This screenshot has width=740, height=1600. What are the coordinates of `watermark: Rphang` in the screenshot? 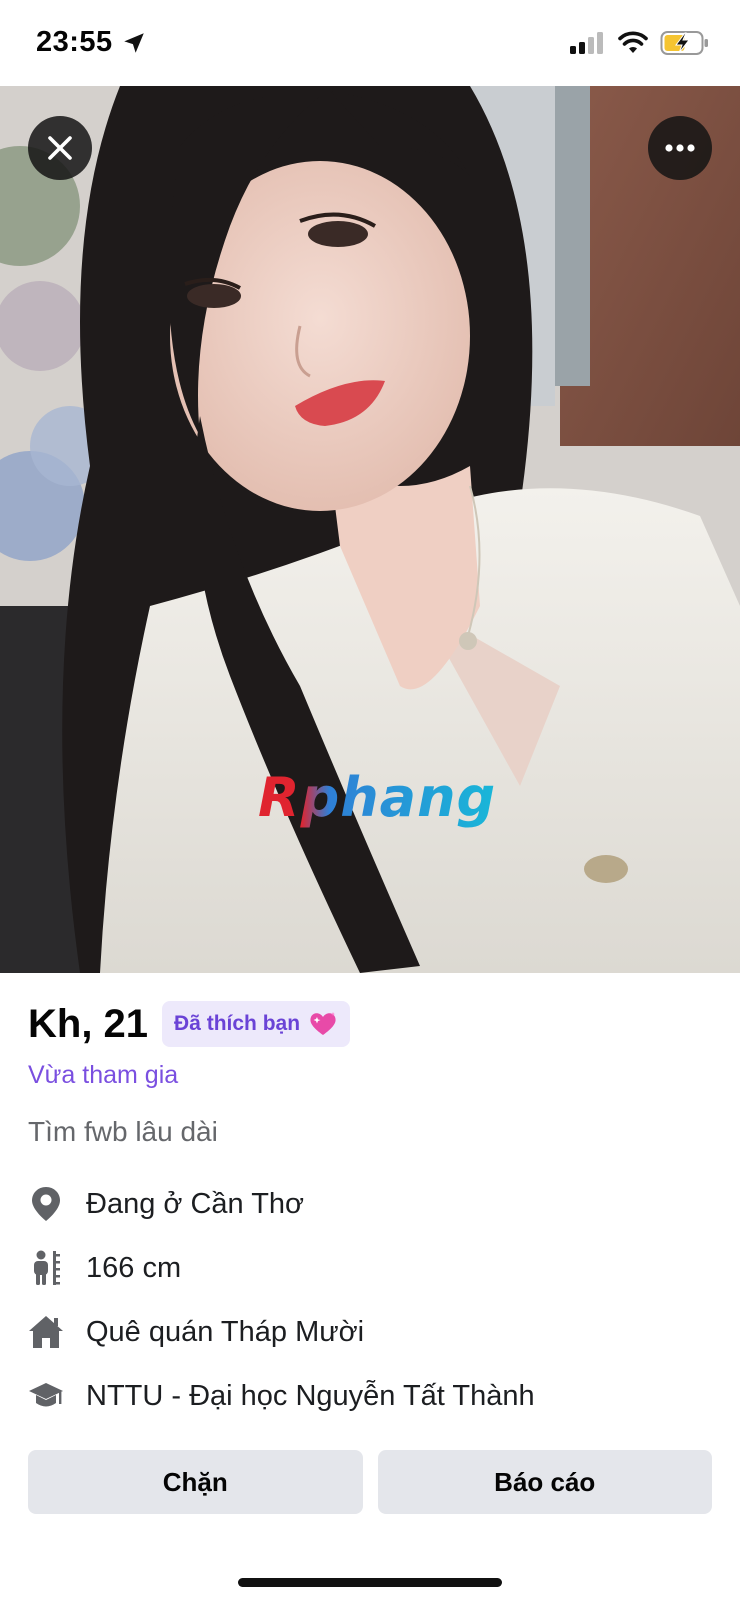 It's located at (377, 797).